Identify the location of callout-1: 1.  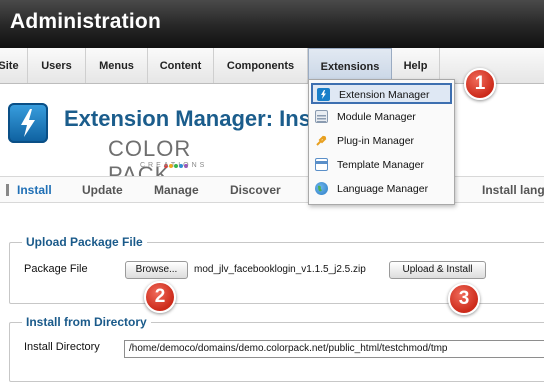
(480, 84).